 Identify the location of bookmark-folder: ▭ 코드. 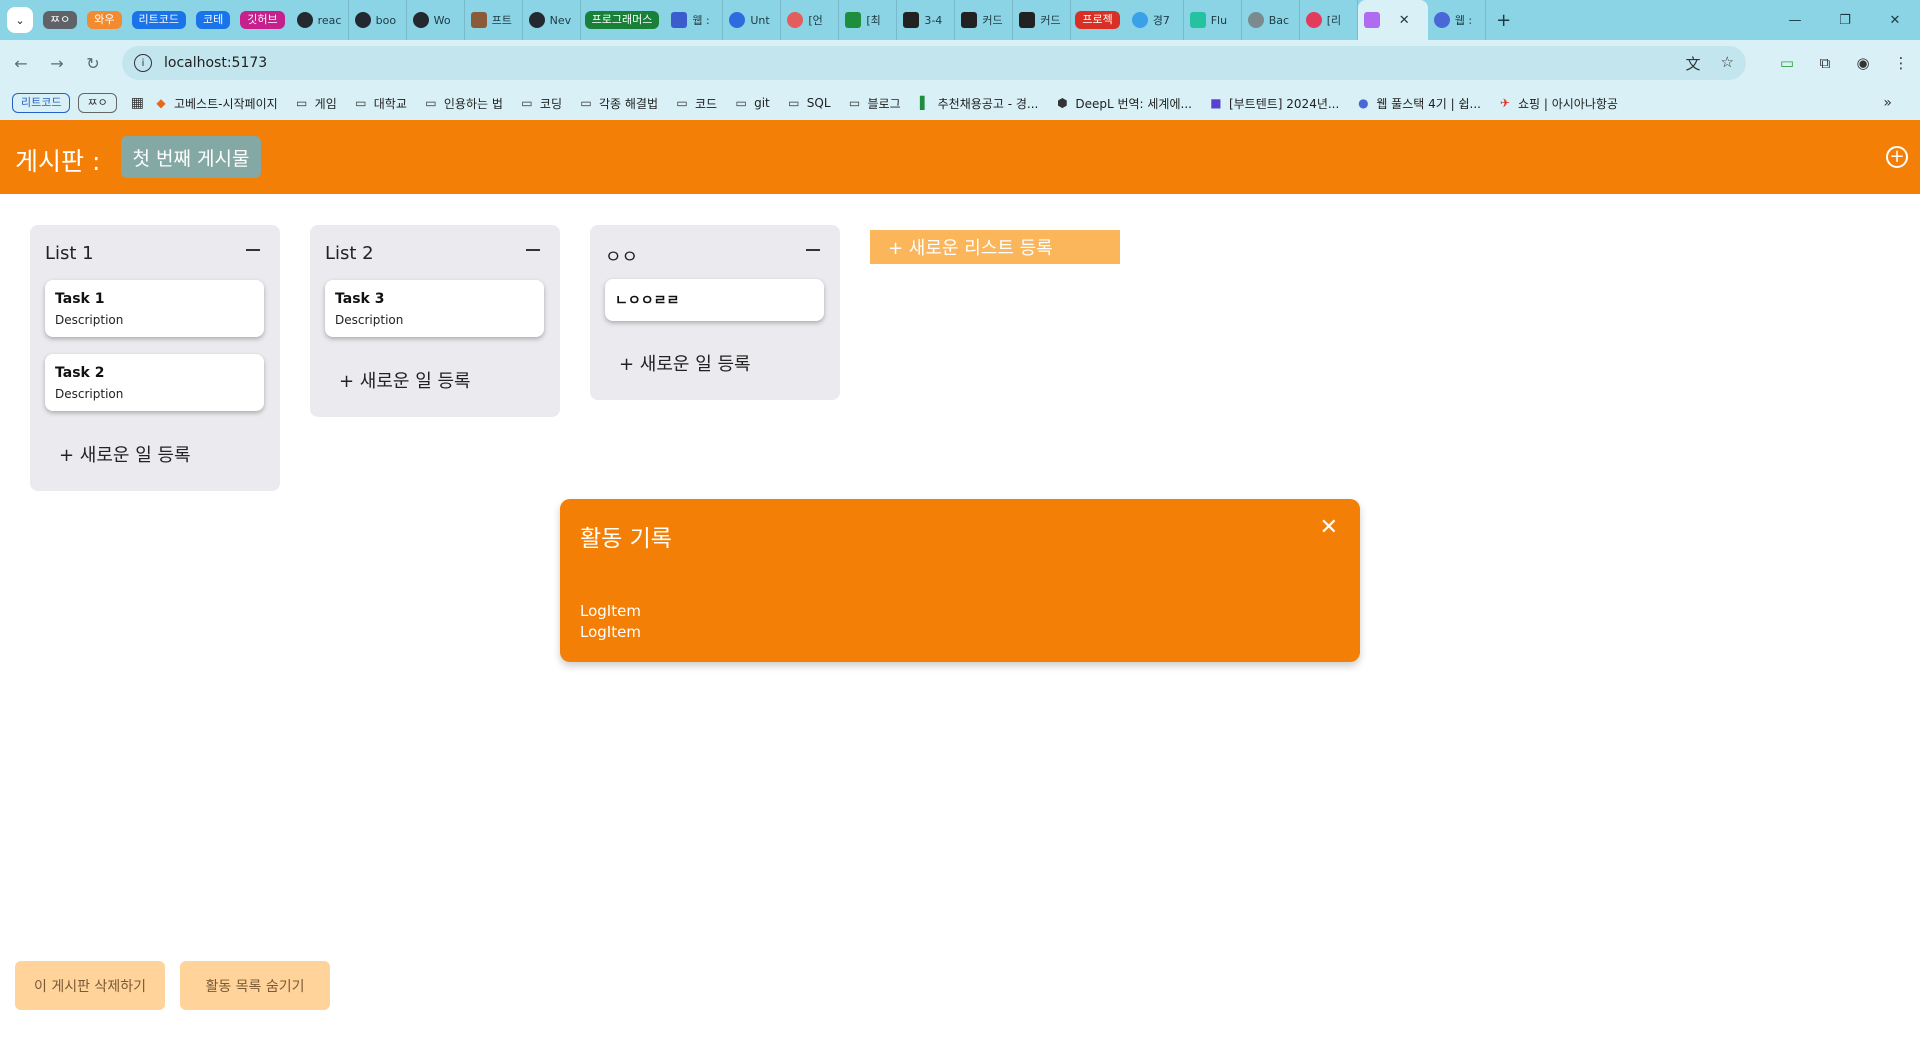
(696, 103).